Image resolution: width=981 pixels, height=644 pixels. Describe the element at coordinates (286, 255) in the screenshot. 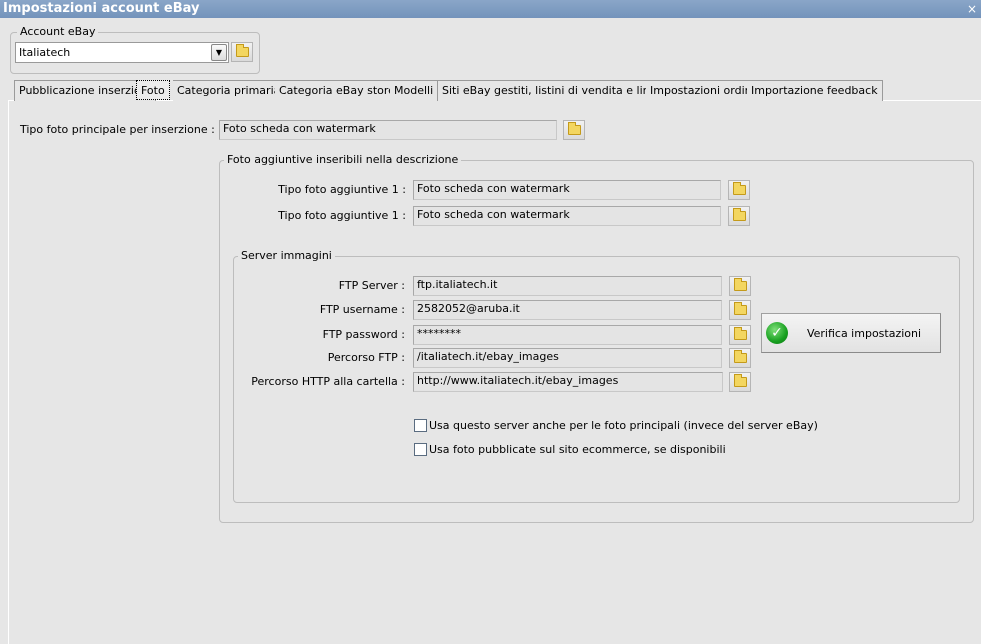

I see `server-legend: Server immagini` at that location.